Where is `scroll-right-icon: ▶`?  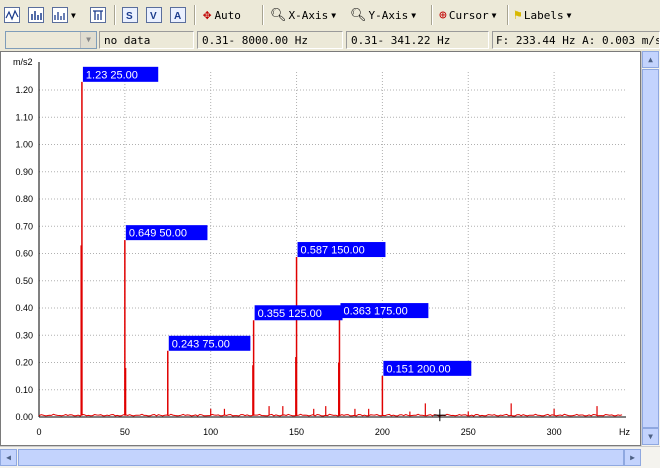
scroll-right-icon: ▶ is located at coordinates (632, 457).